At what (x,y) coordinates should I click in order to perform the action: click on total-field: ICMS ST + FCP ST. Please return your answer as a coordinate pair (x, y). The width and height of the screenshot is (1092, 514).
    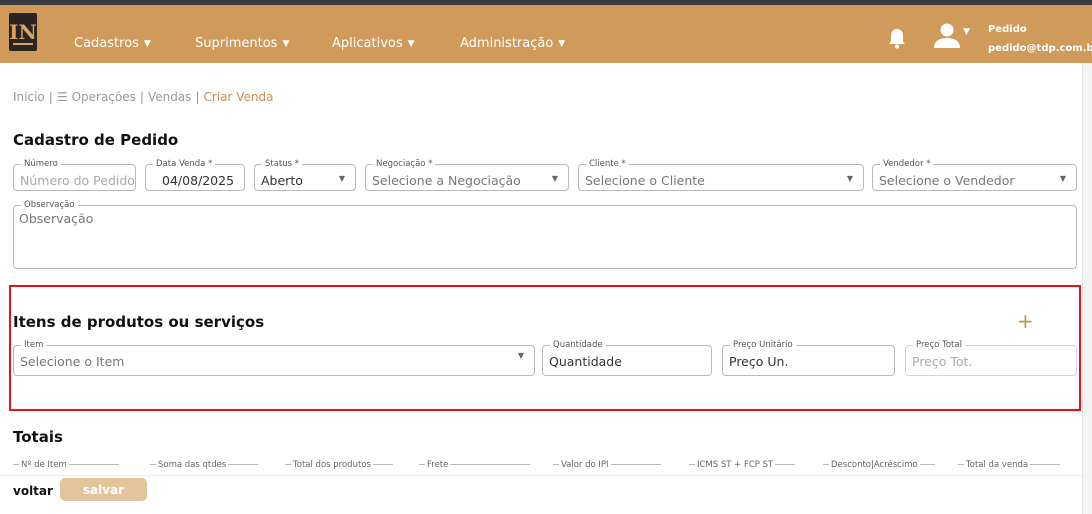
    Looking at the image, I should click on (742, 465).